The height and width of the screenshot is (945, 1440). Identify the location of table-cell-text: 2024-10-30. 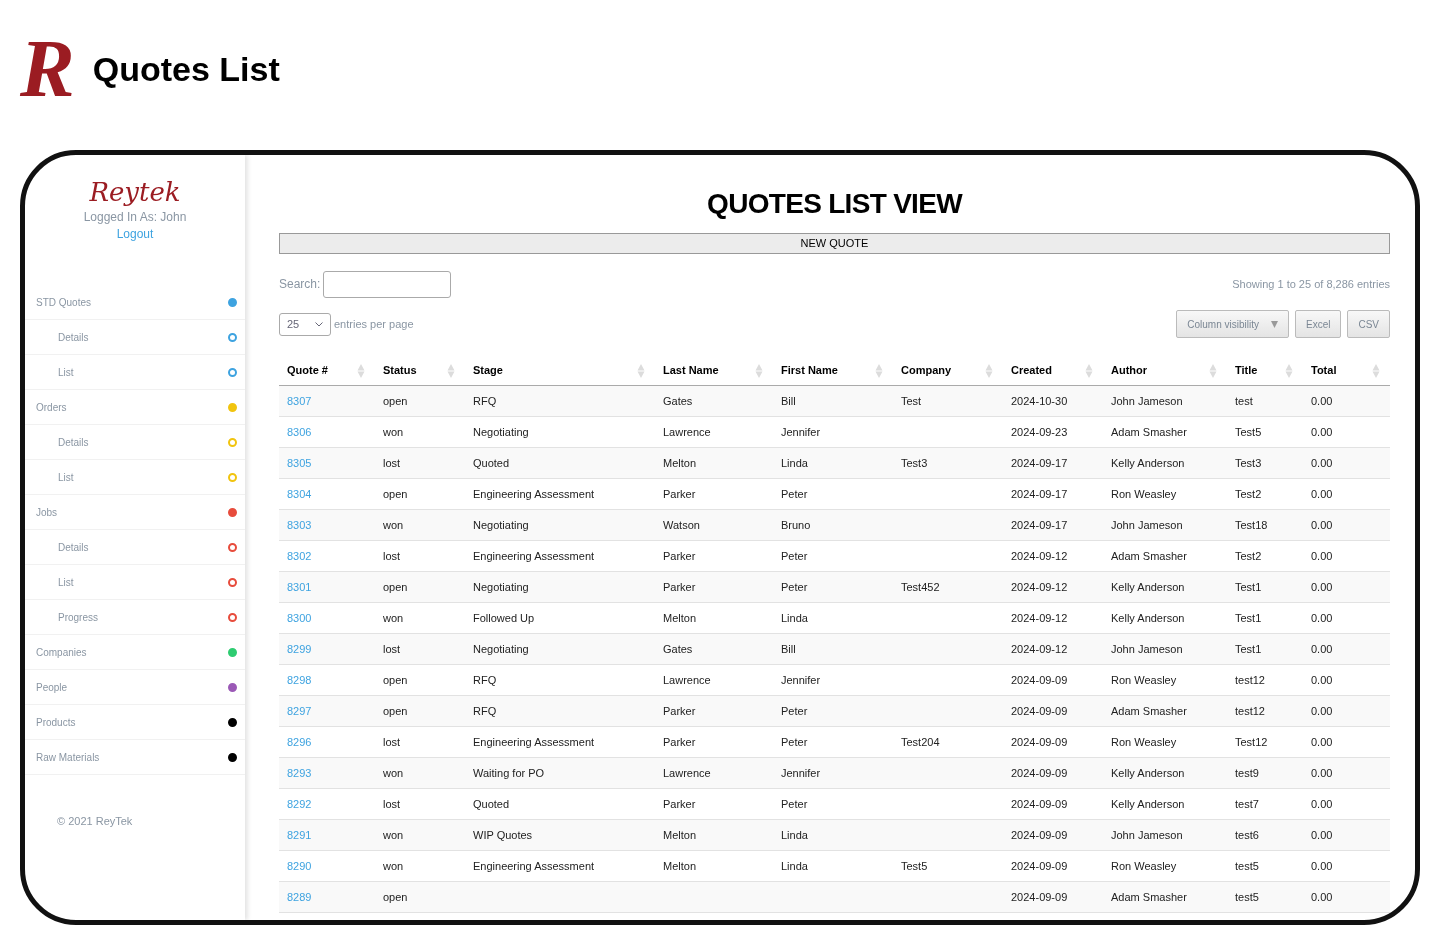
(1039, 401).